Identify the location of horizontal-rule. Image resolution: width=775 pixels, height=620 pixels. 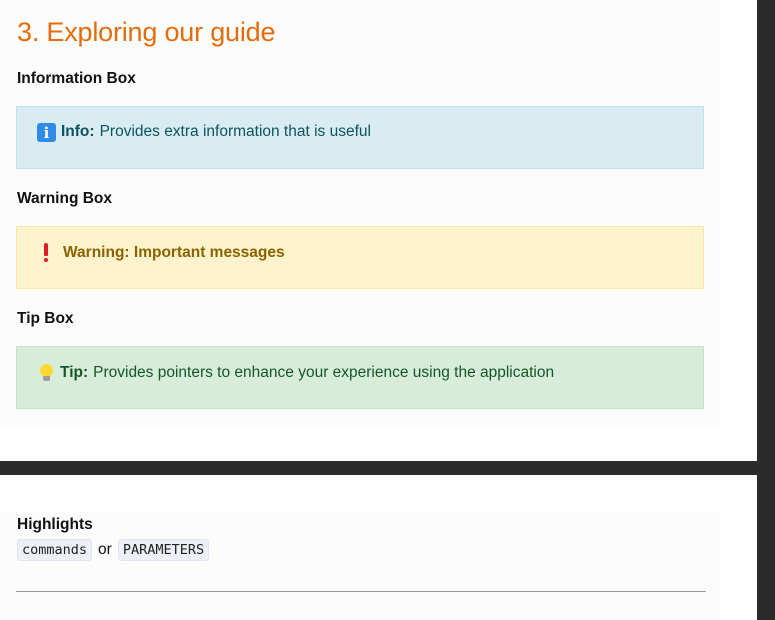
(361, 591).